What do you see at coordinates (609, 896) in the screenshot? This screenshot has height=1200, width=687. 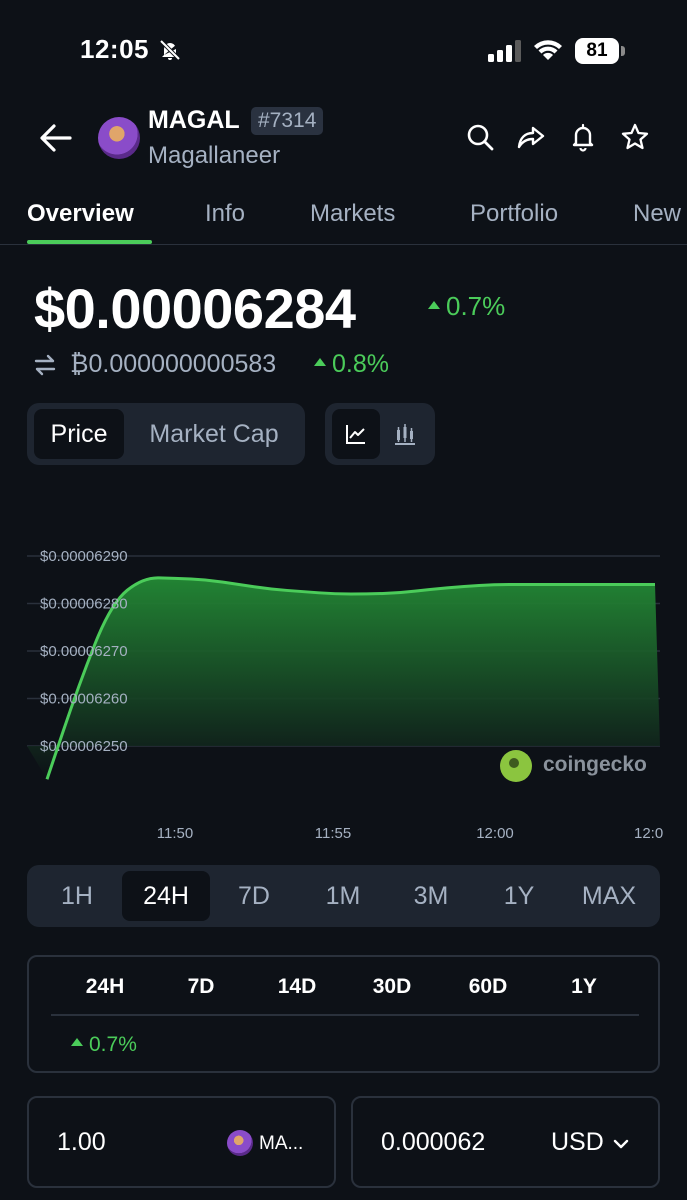 I see `range-max-button: MAX` at bounding box center [609, 896].